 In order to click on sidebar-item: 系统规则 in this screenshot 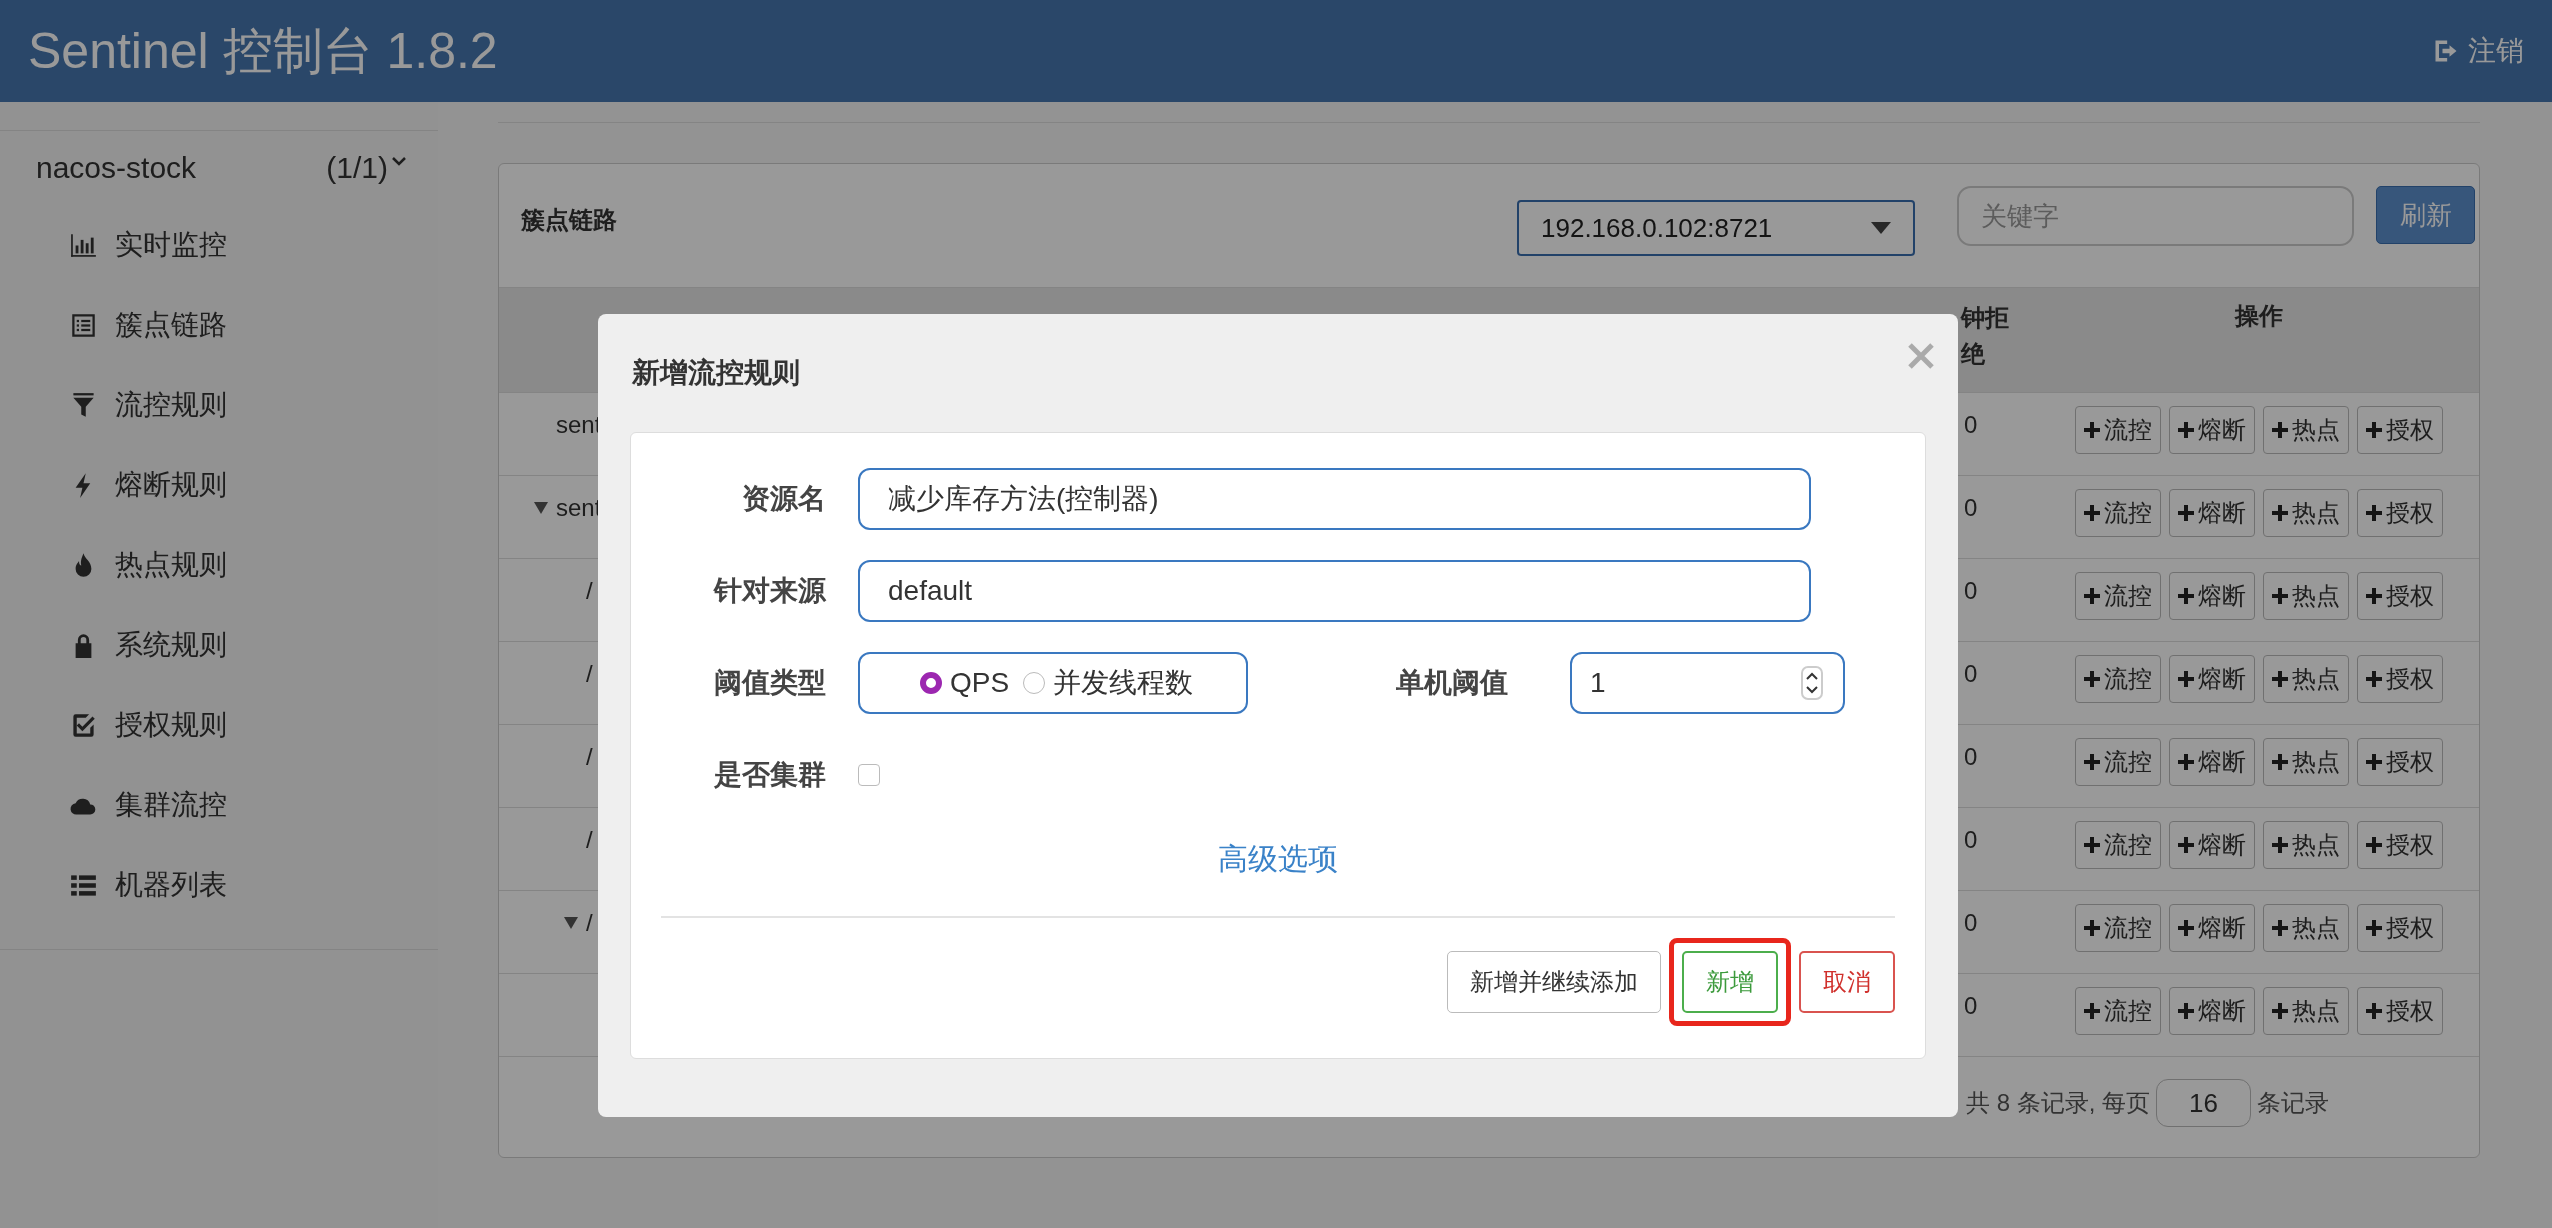, I will do `click(219, 645)`.